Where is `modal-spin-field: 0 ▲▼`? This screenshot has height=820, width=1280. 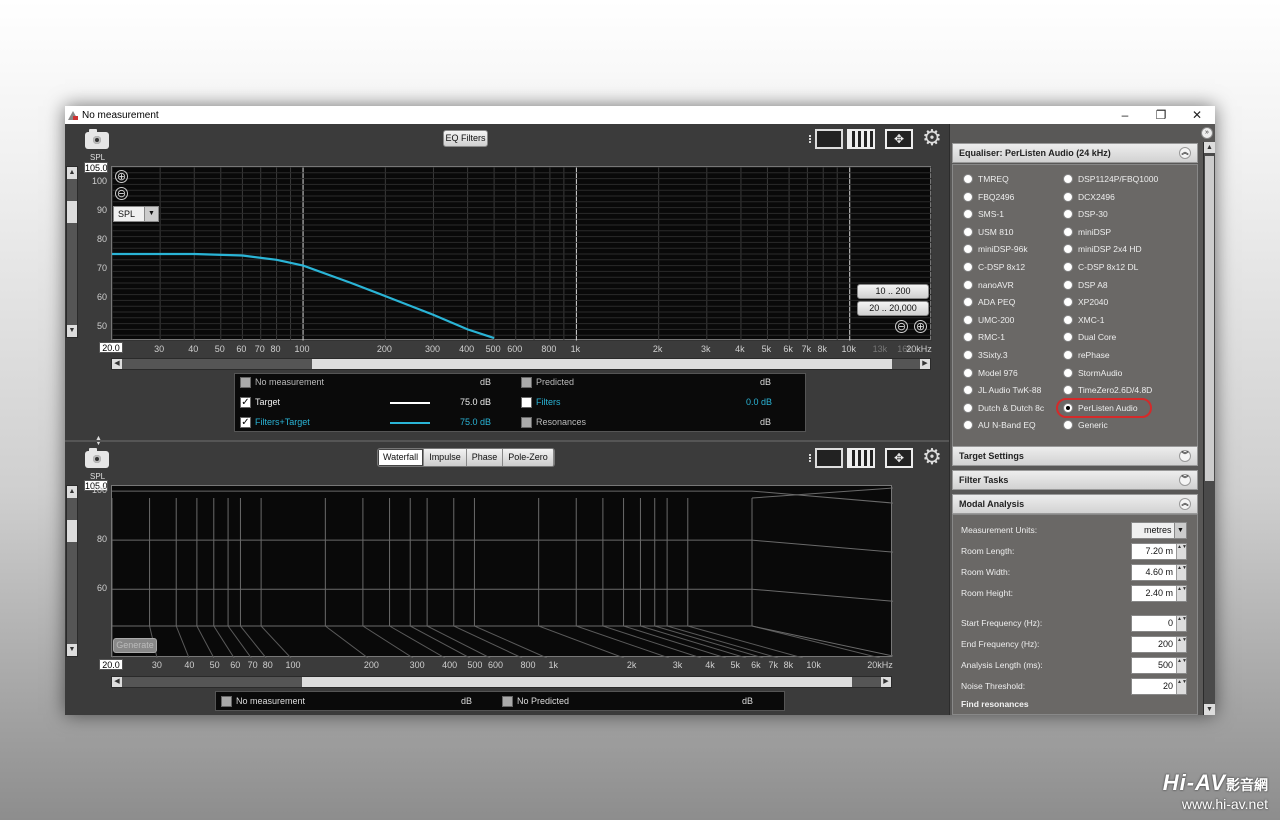
modal-spin-field: 0 ▲▼ is located at coordinates (1159, 623).